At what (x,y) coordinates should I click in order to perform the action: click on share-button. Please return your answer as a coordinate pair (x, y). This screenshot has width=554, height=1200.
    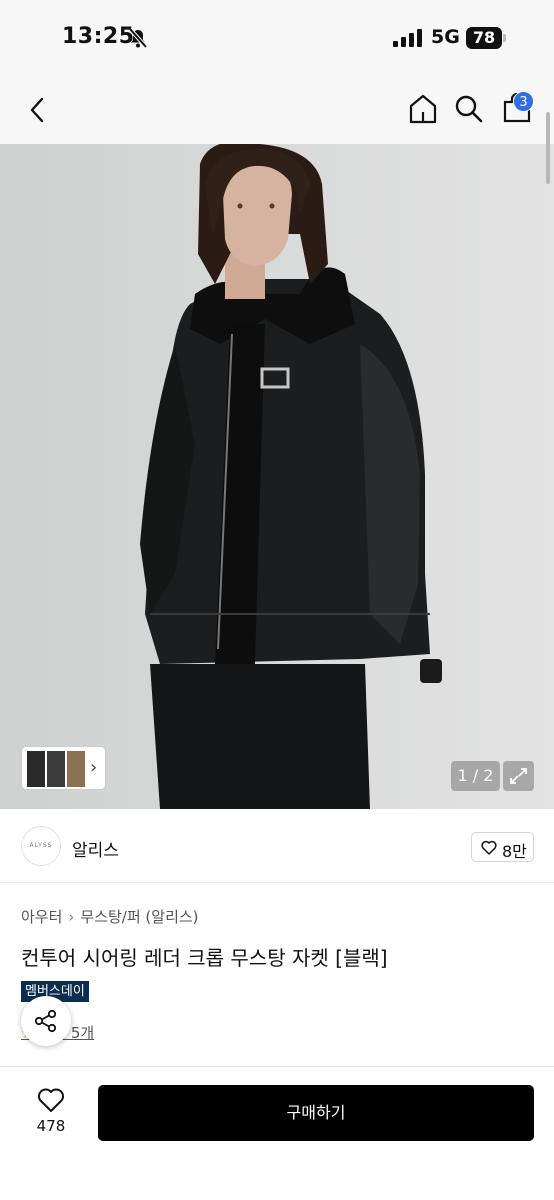
    Looking at the image, I should click on (46, 1021).